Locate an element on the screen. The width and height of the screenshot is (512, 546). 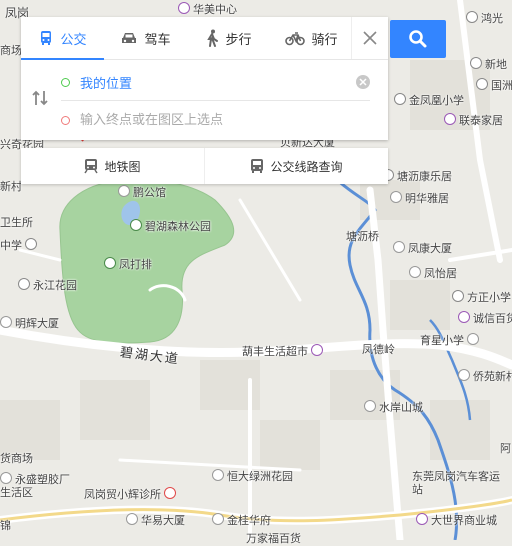
clear-icon is located at coordinates (363, 82).